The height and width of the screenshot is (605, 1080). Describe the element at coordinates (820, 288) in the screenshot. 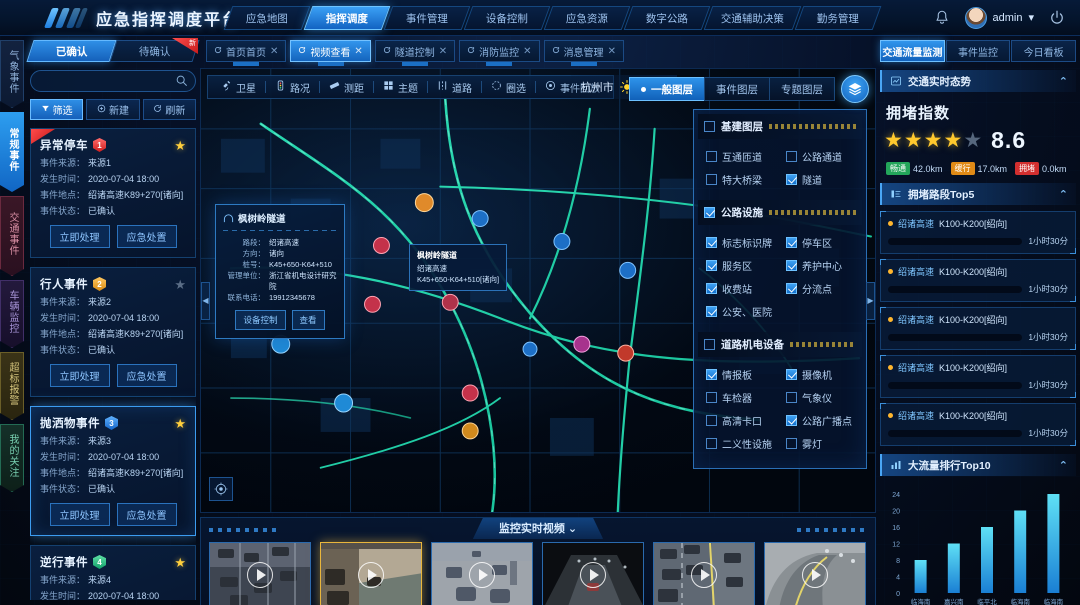

I see `layer-item: 分流点` at that location.